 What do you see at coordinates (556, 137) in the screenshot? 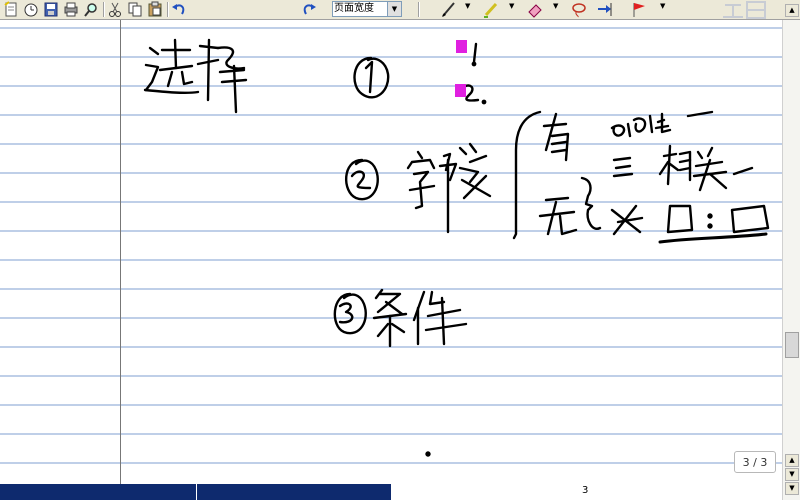
I see `handwriting-you` at bounding box center [556, 137].